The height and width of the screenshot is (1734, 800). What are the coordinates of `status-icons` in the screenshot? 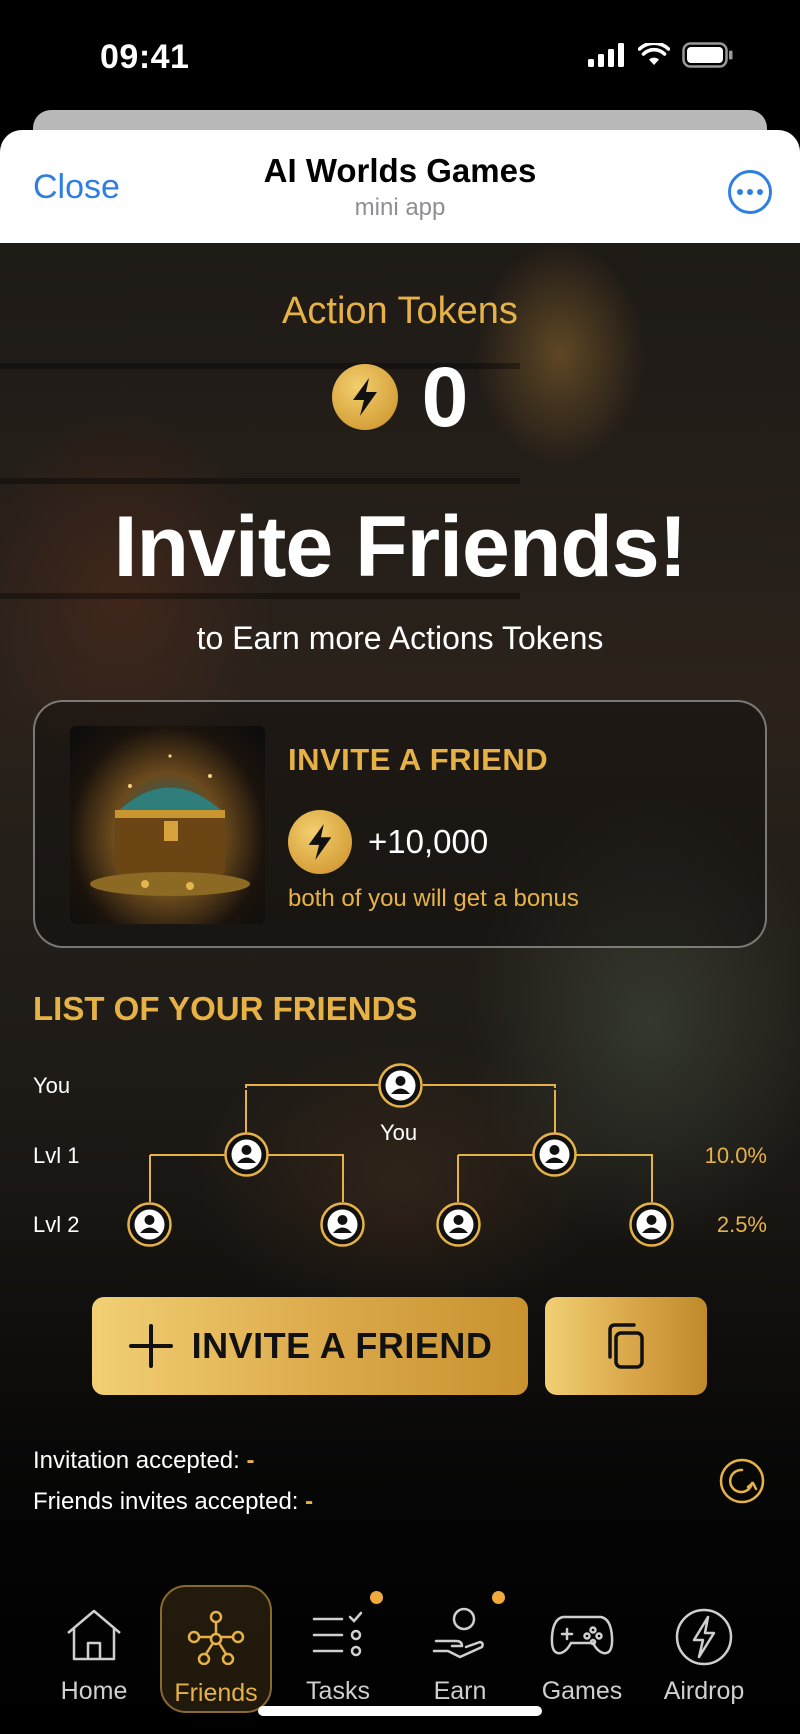 It's located at (661, 55).